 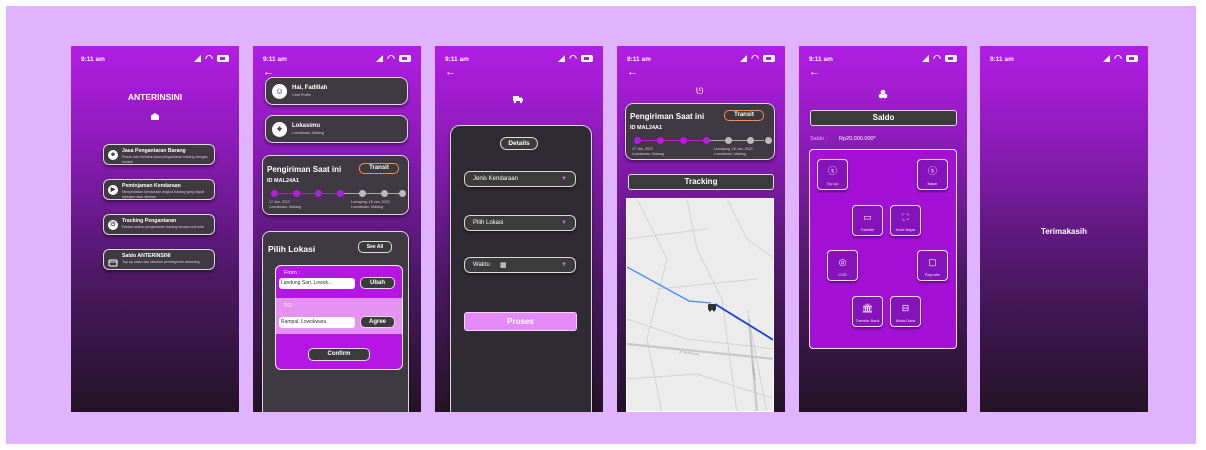 I want to click on location-select: Pilih Lokasi ▼, so click(x=520, y=223).